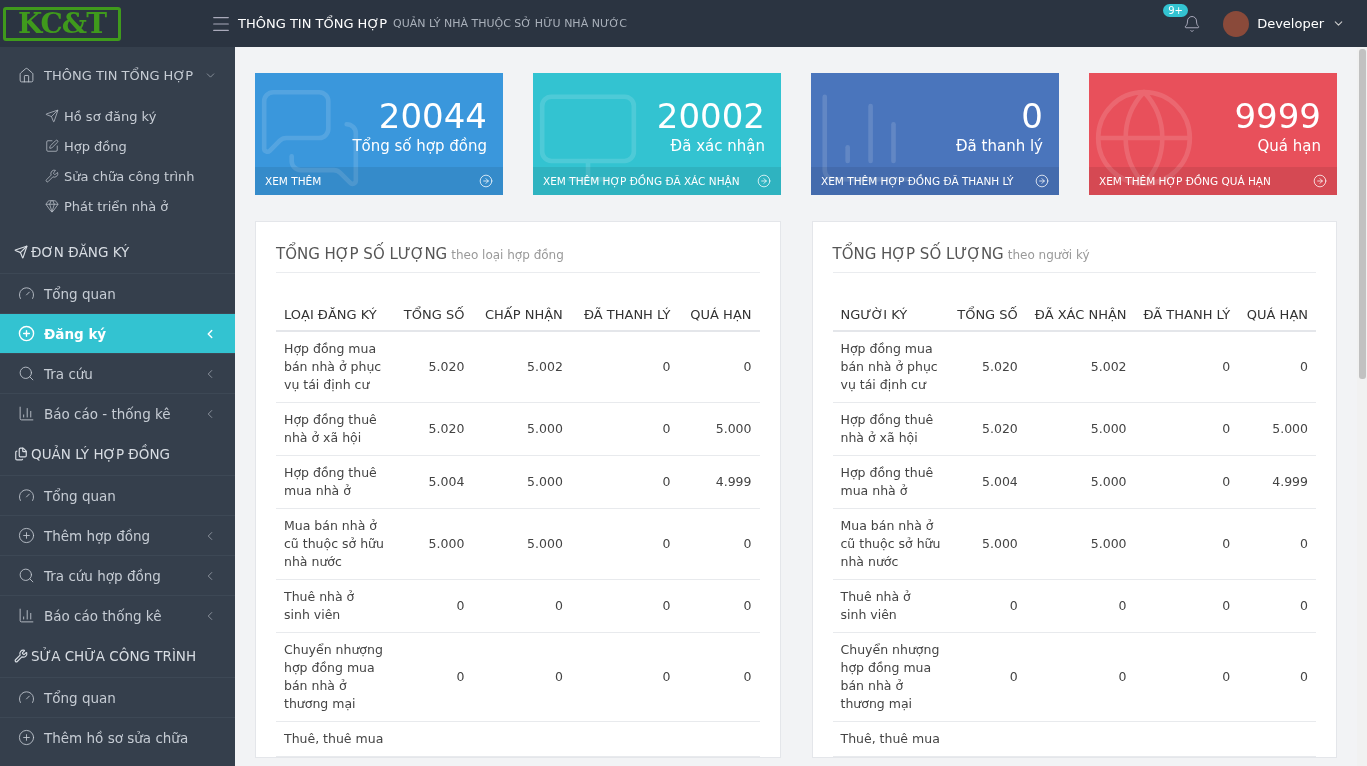  I want to click on stat-value: 20002, so click(710, 116).